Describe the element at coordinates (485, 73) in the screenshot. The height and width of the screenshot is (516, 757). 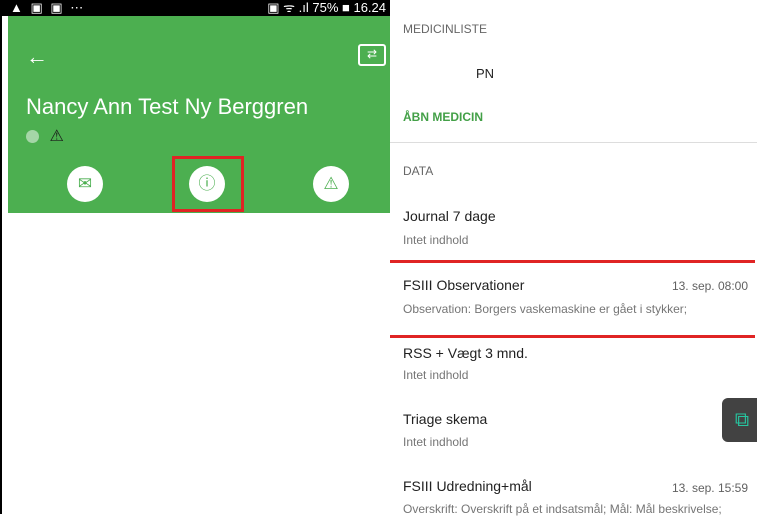
I see `pn-label: PN` at that location.